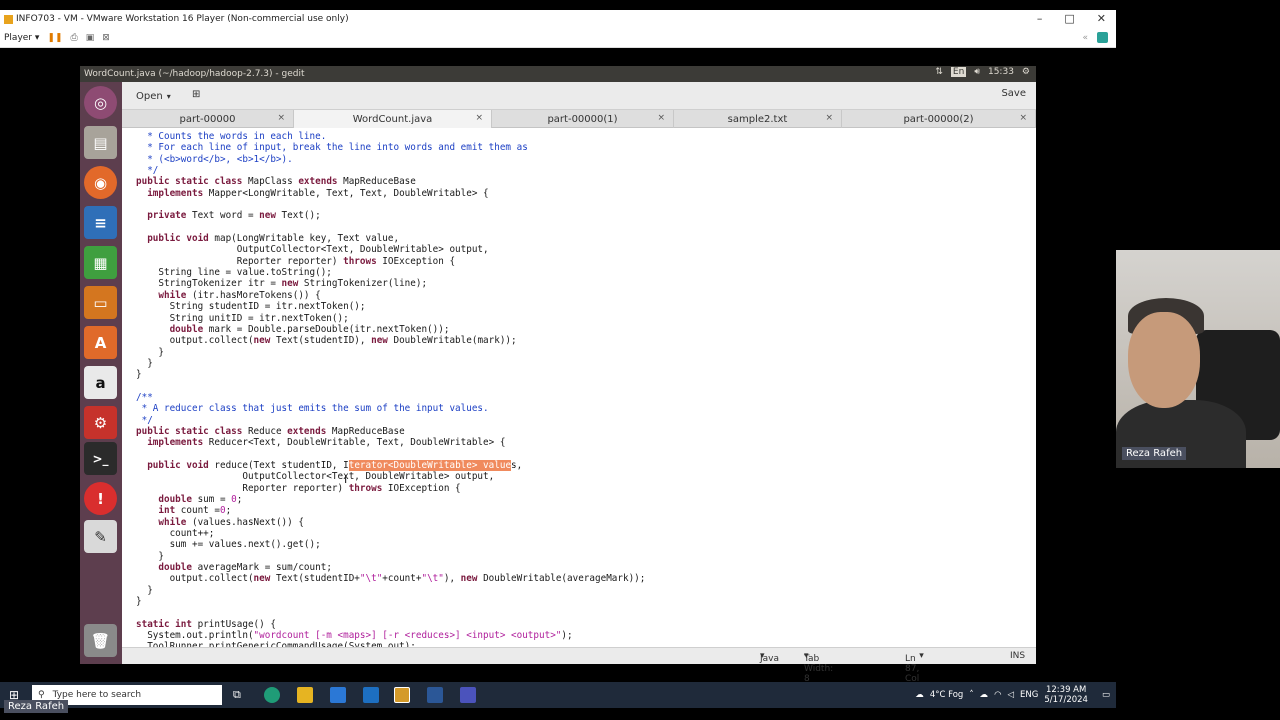 Image resolution: width=1280 pixels, height=720 pixels. What do you see at coordinates (390, 499) in the screenshot?
I see `code-line: double sum = 0;` at bounding box center [390, 499].